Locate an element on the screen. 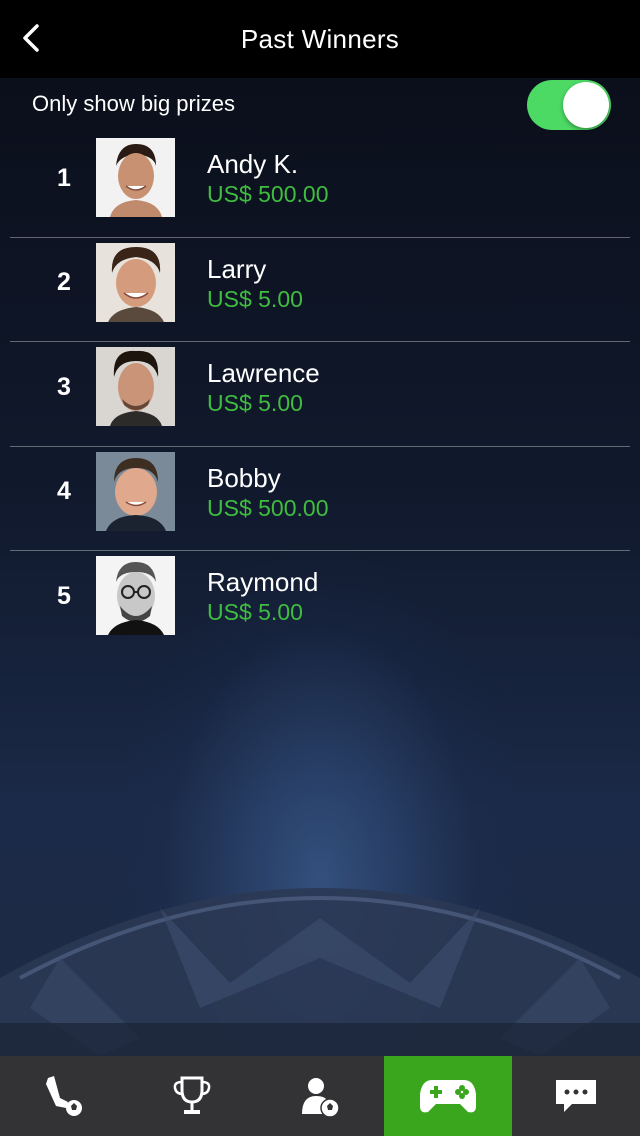 The width and height of the screenshot is (640, 1136). page-title: Past Winners is located at coordinates (320, 38).